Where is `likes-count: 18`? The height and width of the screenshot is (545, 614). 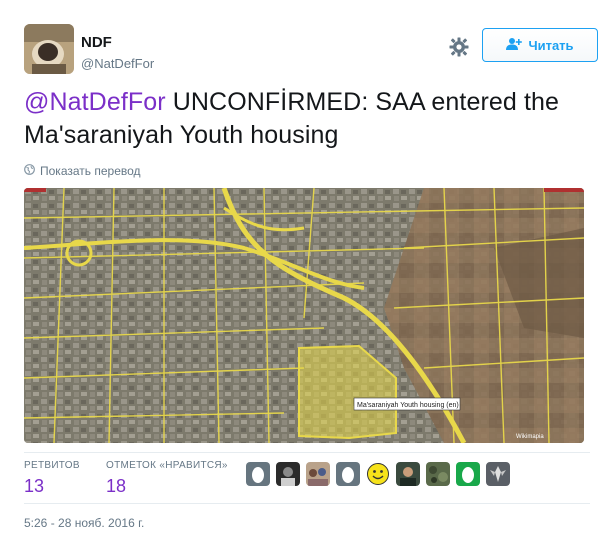
likes-count: 18 is located at coordinates (116, 486).